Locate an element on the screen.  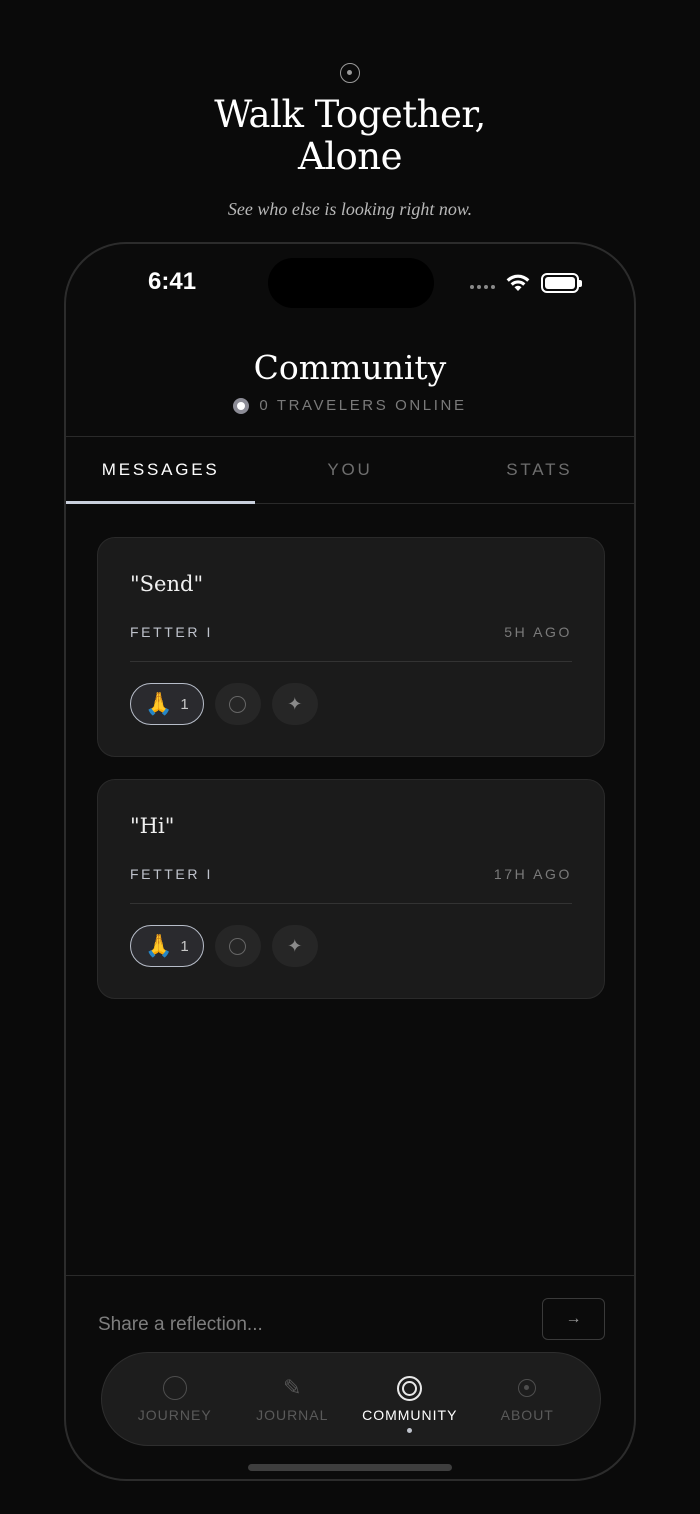
nav-item-journal: ✎ JOURNAL is located at coordinates (292, 1399).